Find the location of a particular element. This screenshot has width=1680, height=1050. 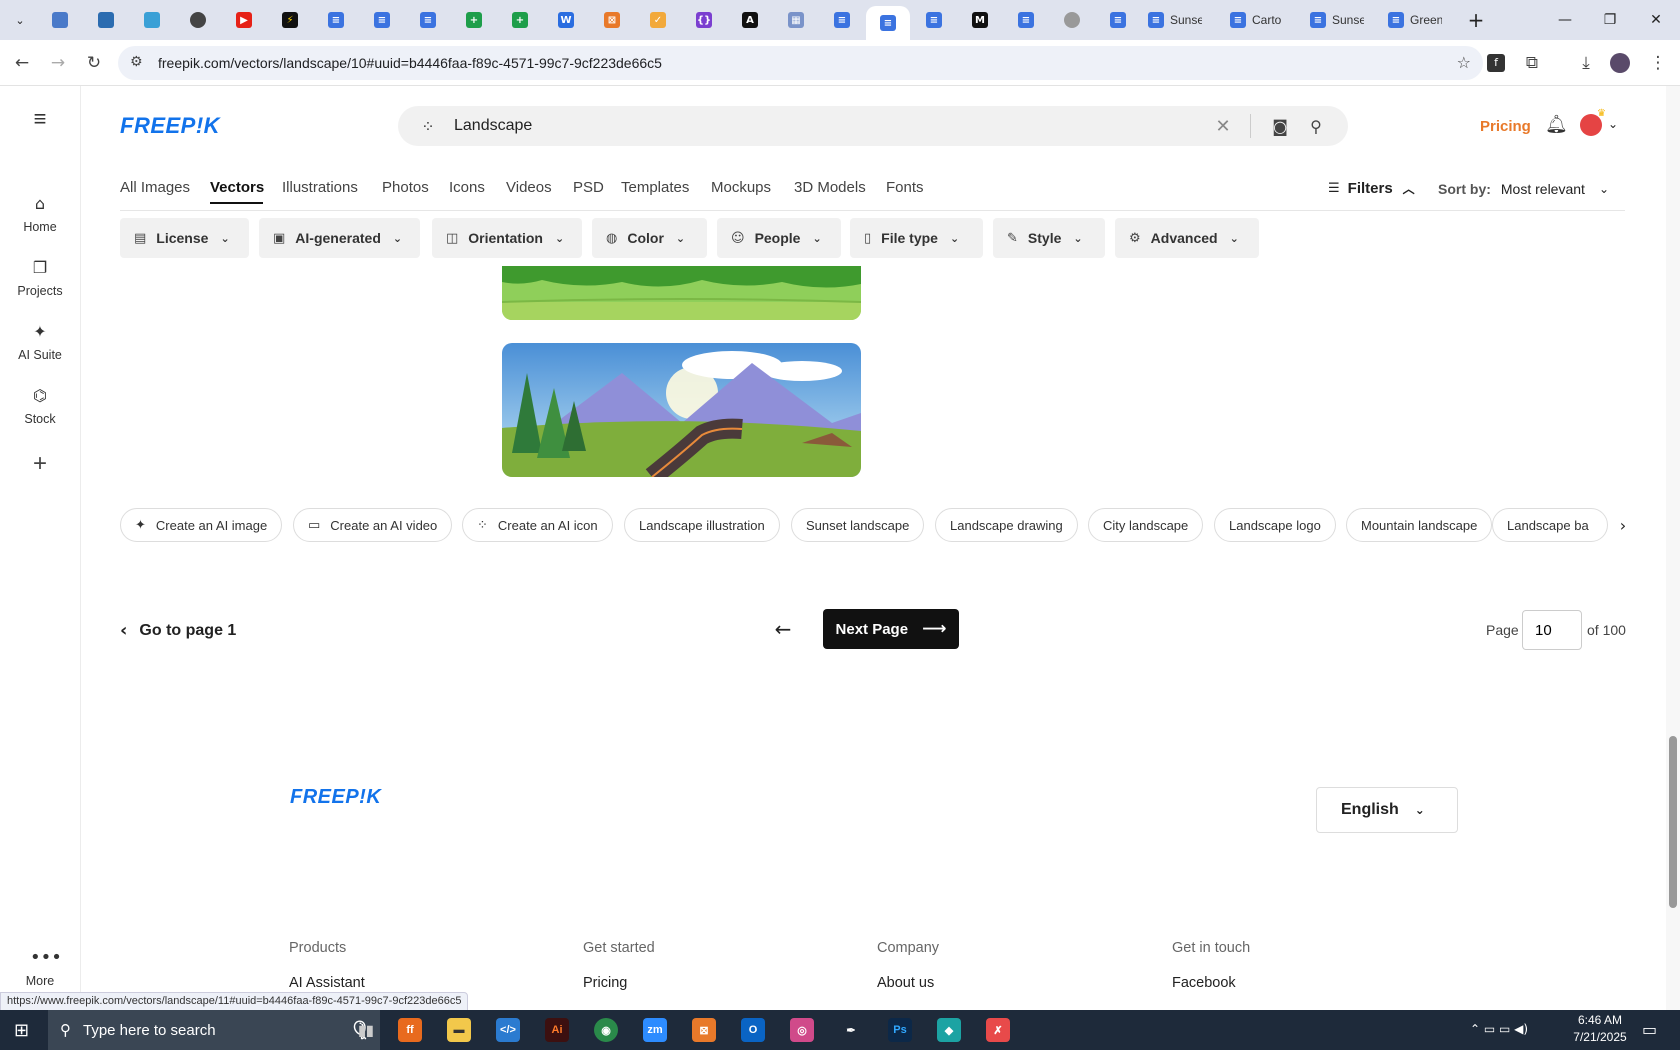

browser-menu-icon: ⋮ is located at coordinates (1658, 63).